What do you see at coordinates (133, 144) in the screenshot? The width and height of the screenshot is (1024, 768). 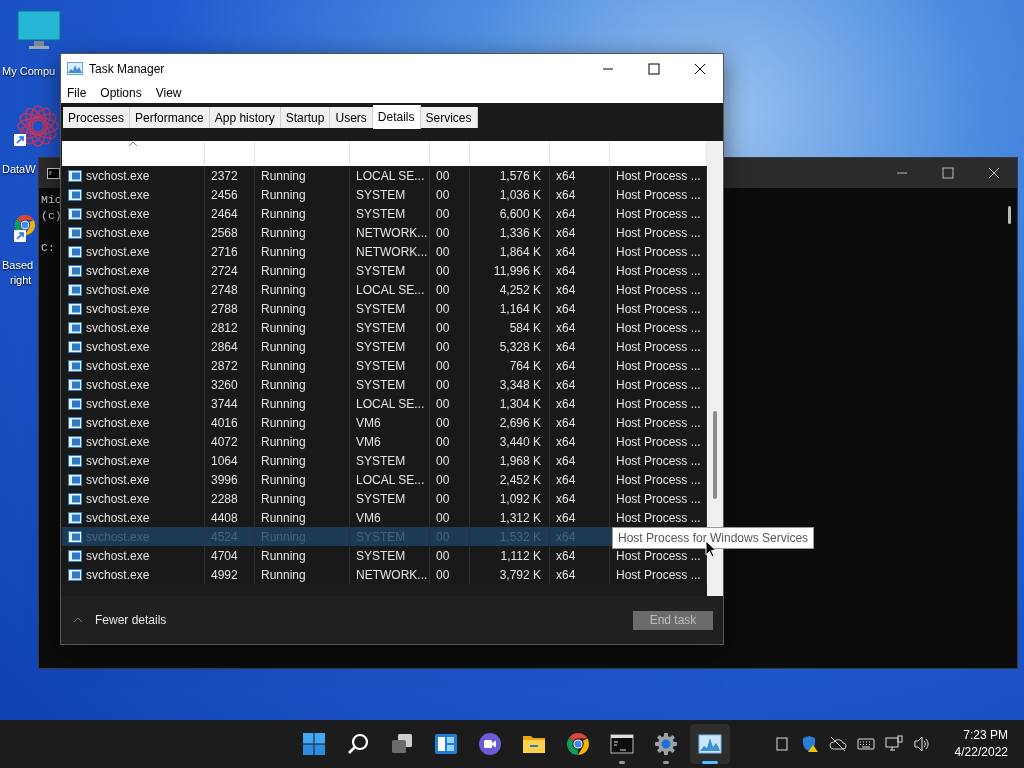 I see `sort-caret-icon` at bounding box center [133, 144].